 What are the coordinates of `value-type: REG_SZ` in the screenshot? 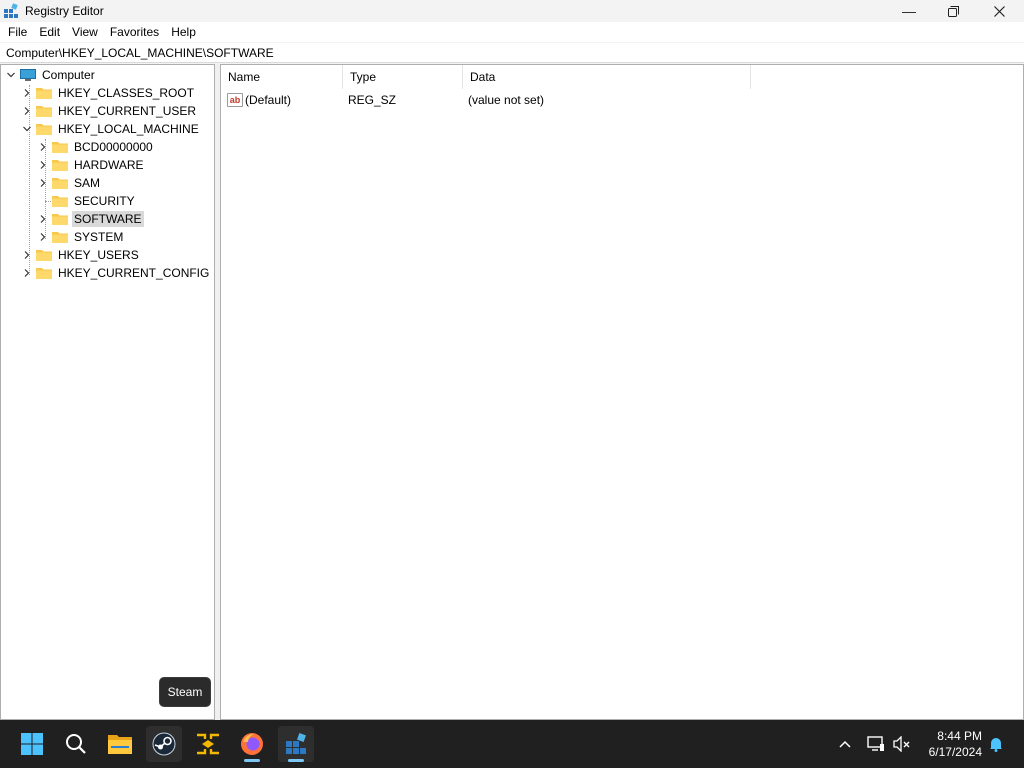 It's located at (372, 100).